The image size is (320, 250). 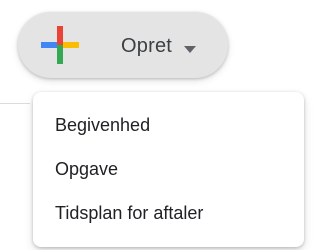 I want to click on menu-item-task: Opgave, so click(x=168, y=169).